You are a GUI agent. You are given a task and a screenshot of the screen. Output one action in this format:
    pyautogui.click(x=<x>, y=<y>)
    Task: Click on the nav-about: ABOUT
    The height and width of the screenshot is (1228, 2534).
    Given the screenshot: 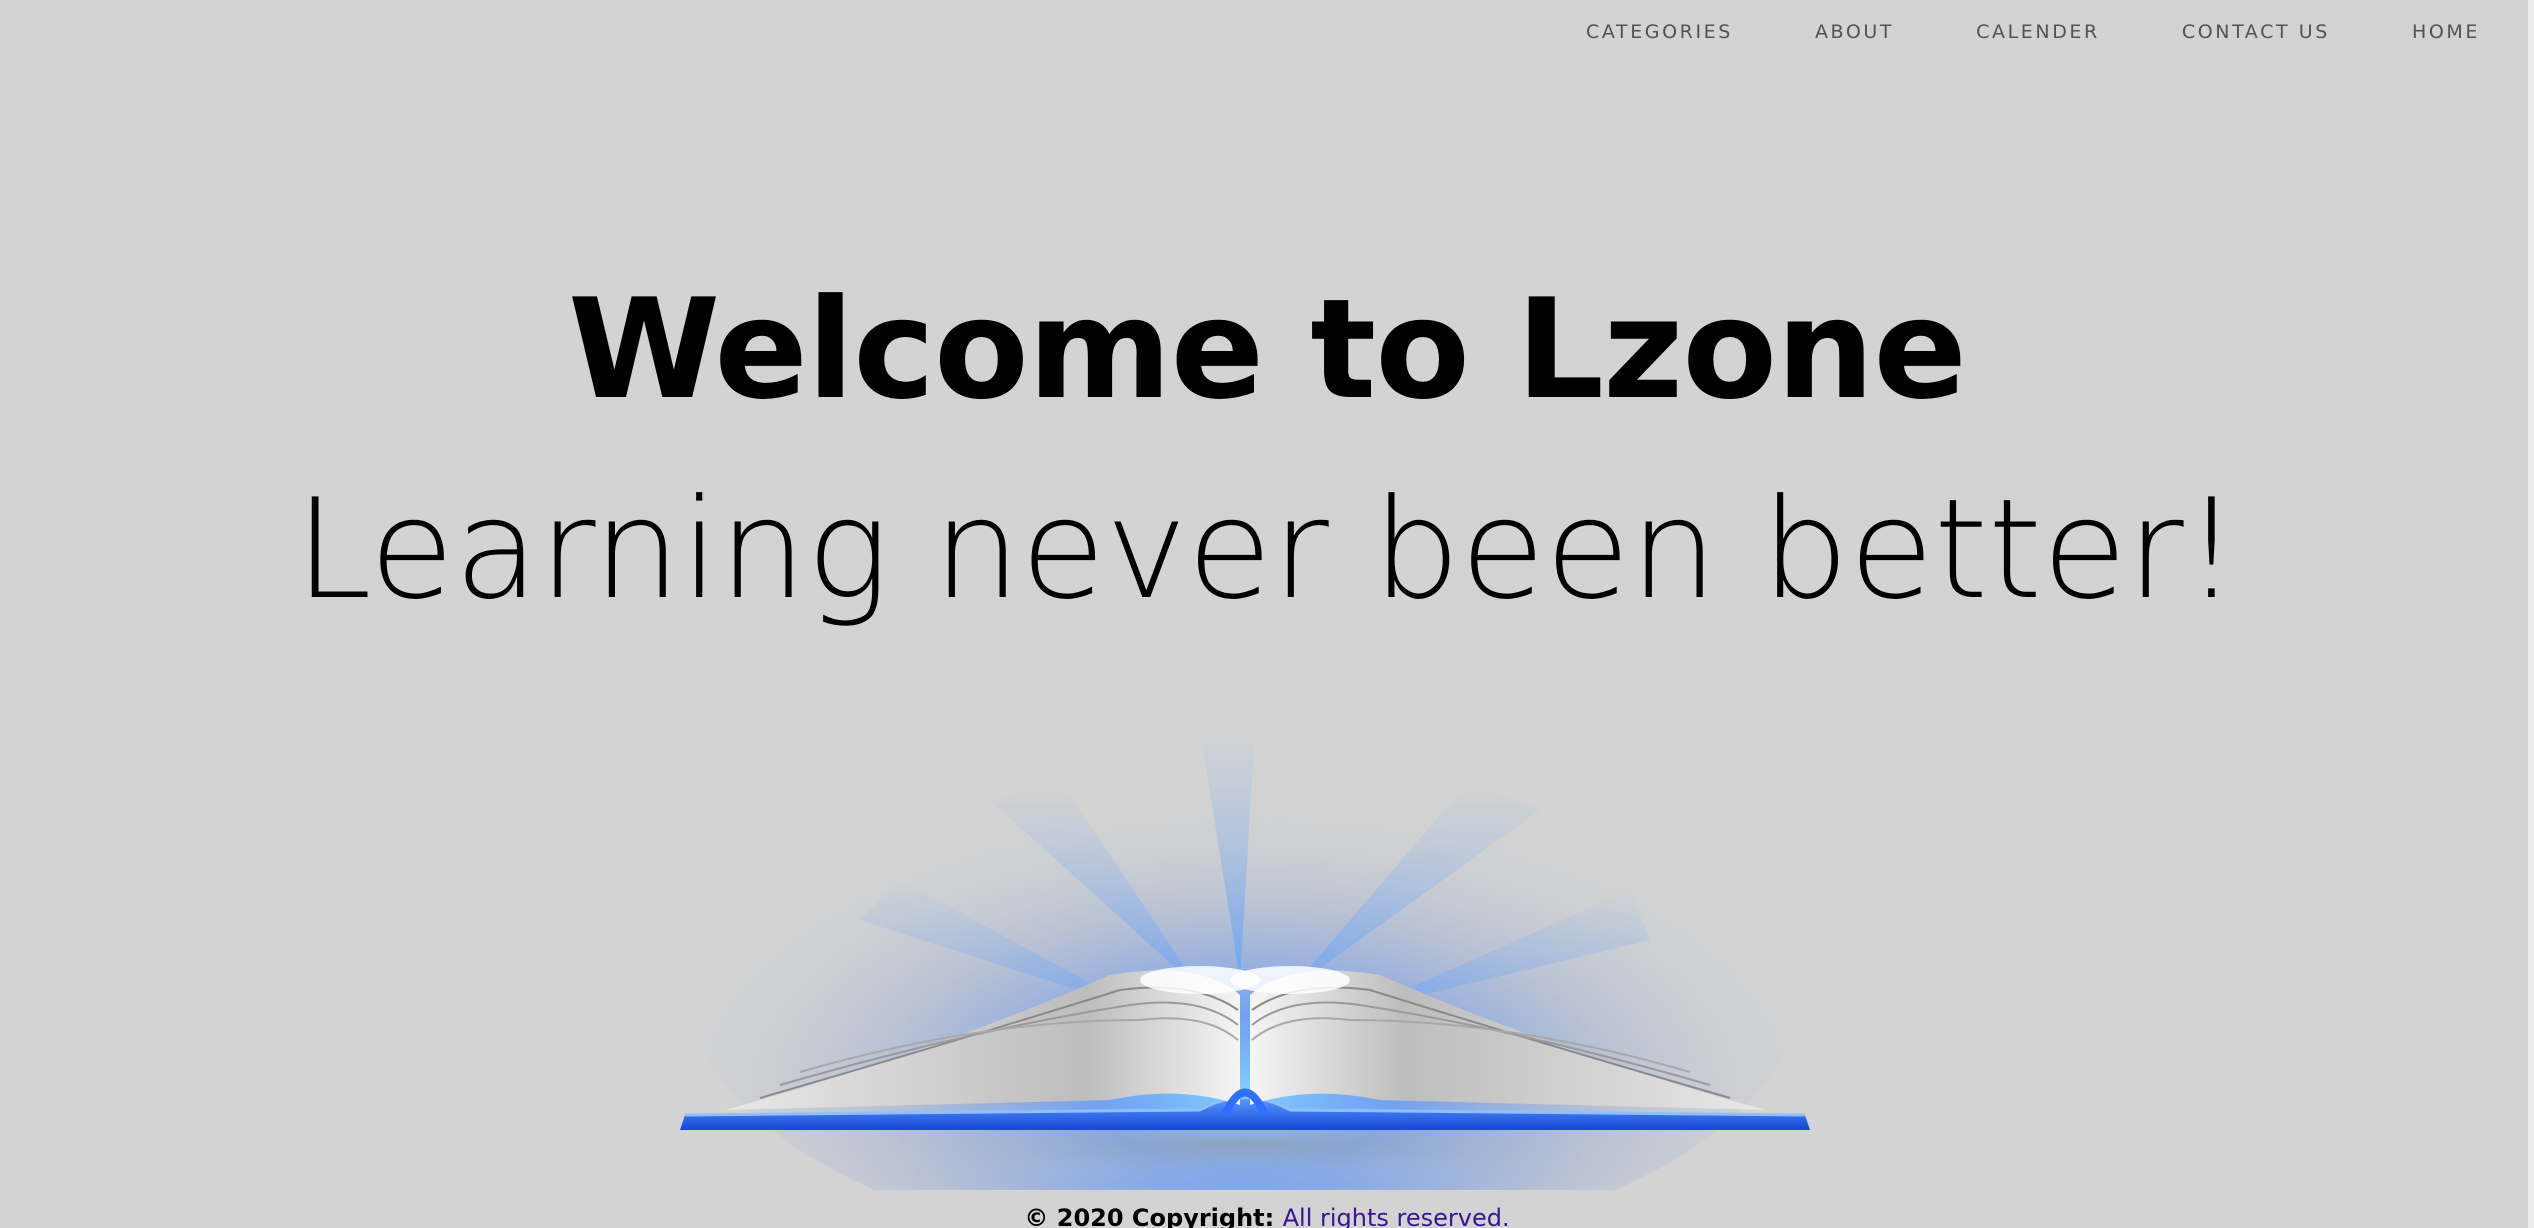 What is the action you would take?
    pyautogui.click(x=1854, y=32)
    